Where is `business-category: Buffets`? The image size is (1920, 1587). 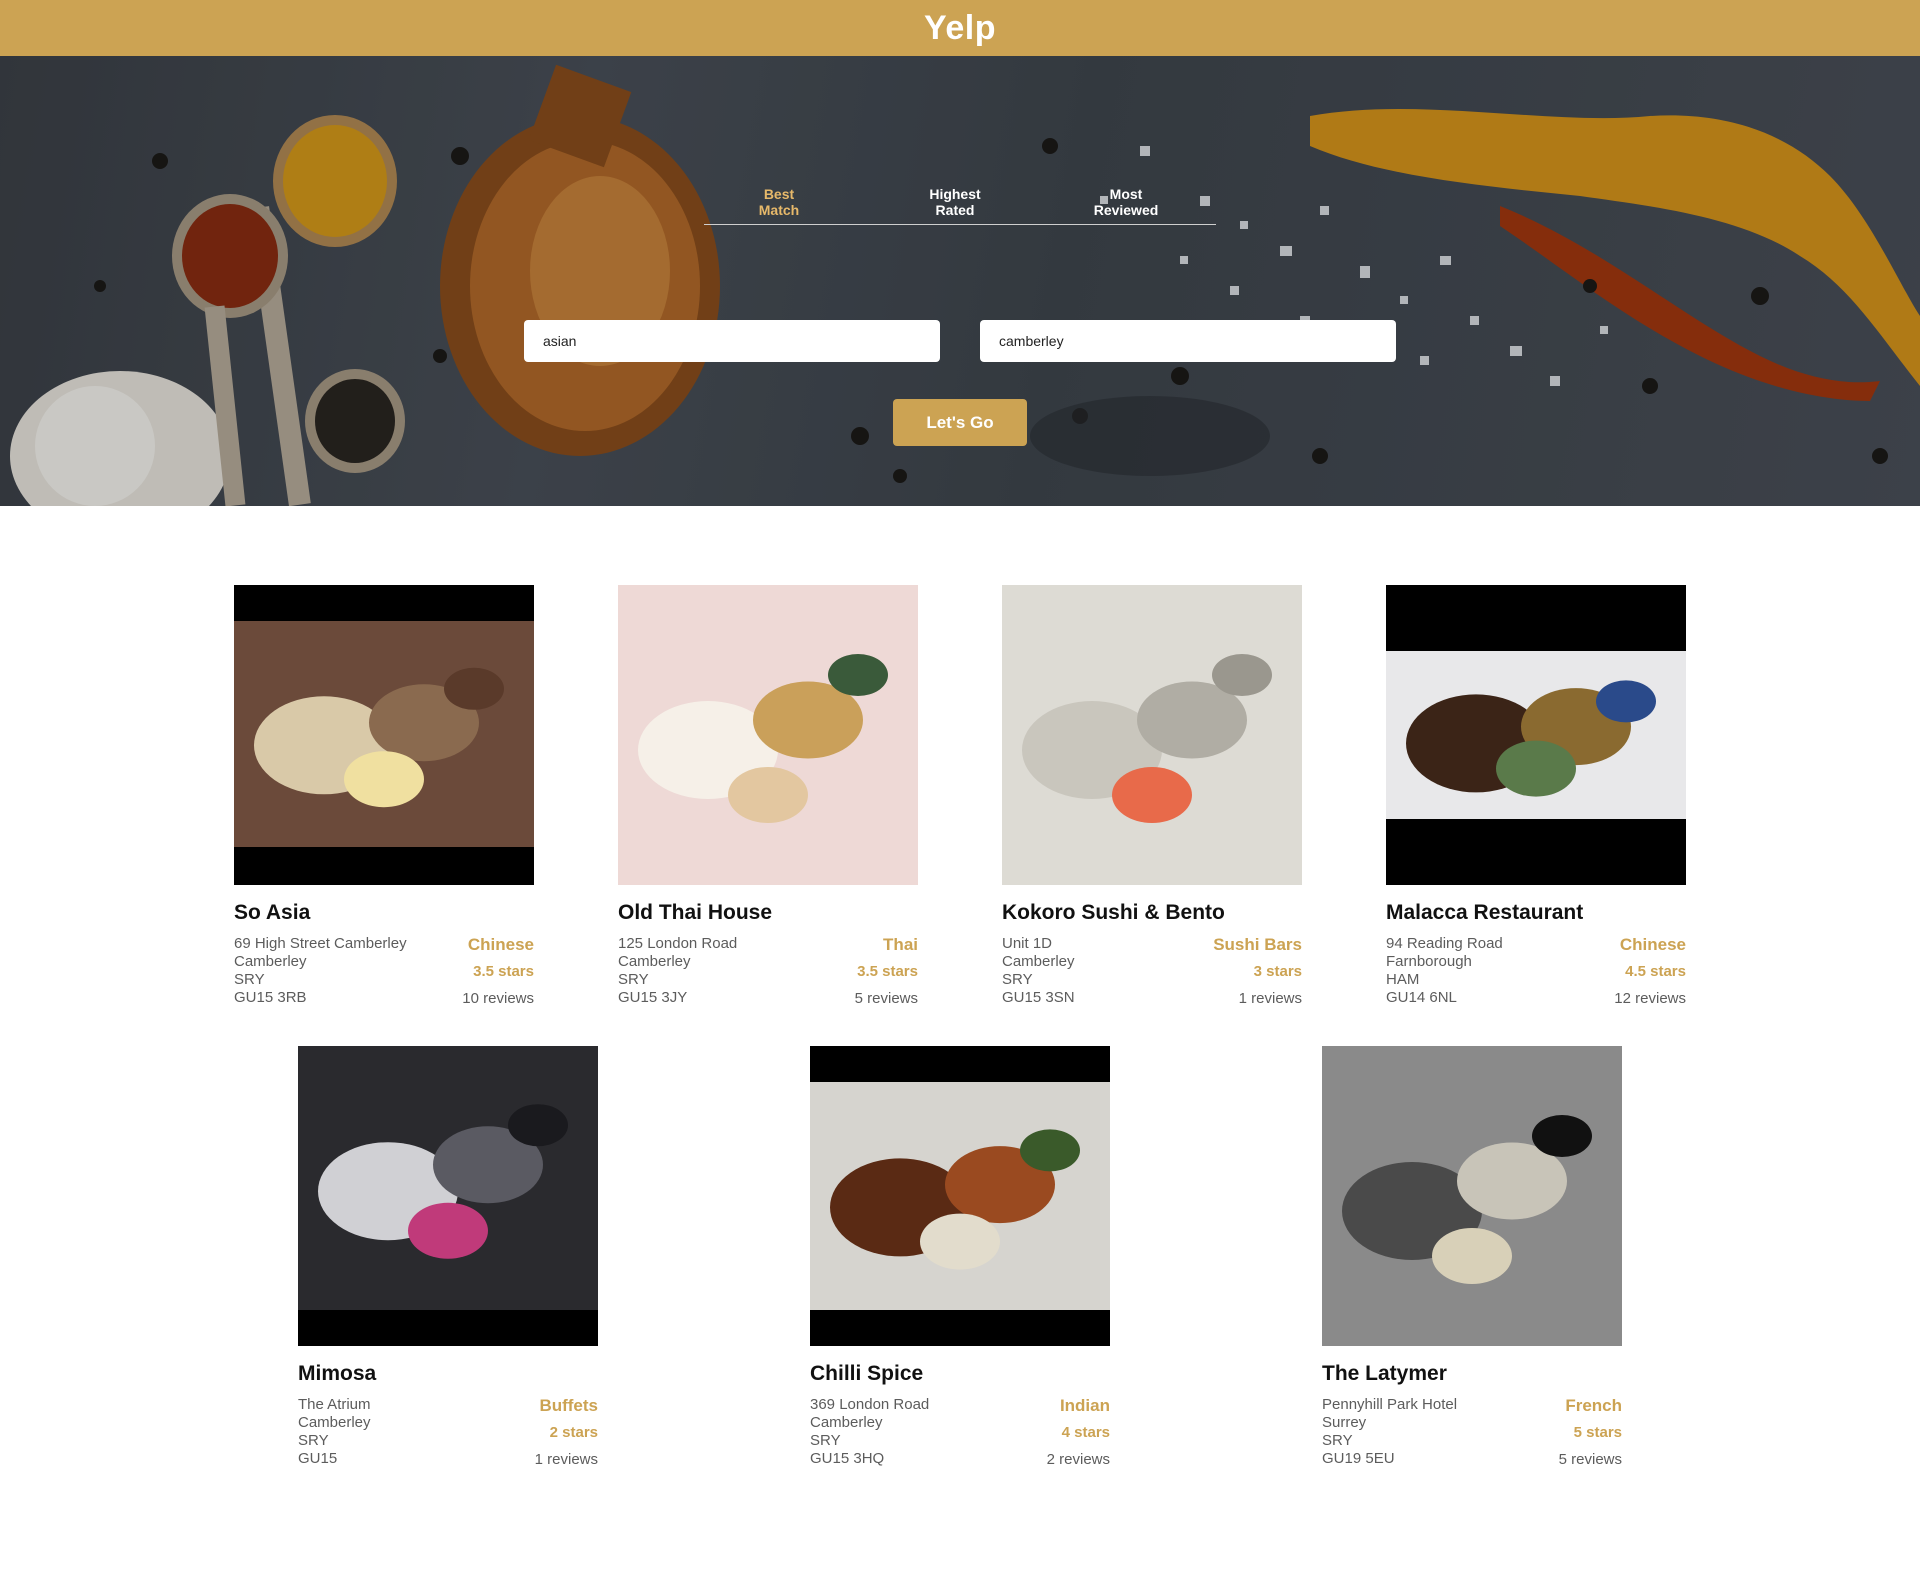
business-category: Buffets is located at coordinates (568, 1405).